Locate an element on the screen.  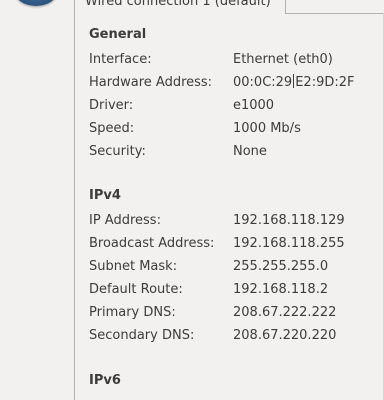
value-secondary-dns: 208.67.220.220 is located at coordinates (284, 336).